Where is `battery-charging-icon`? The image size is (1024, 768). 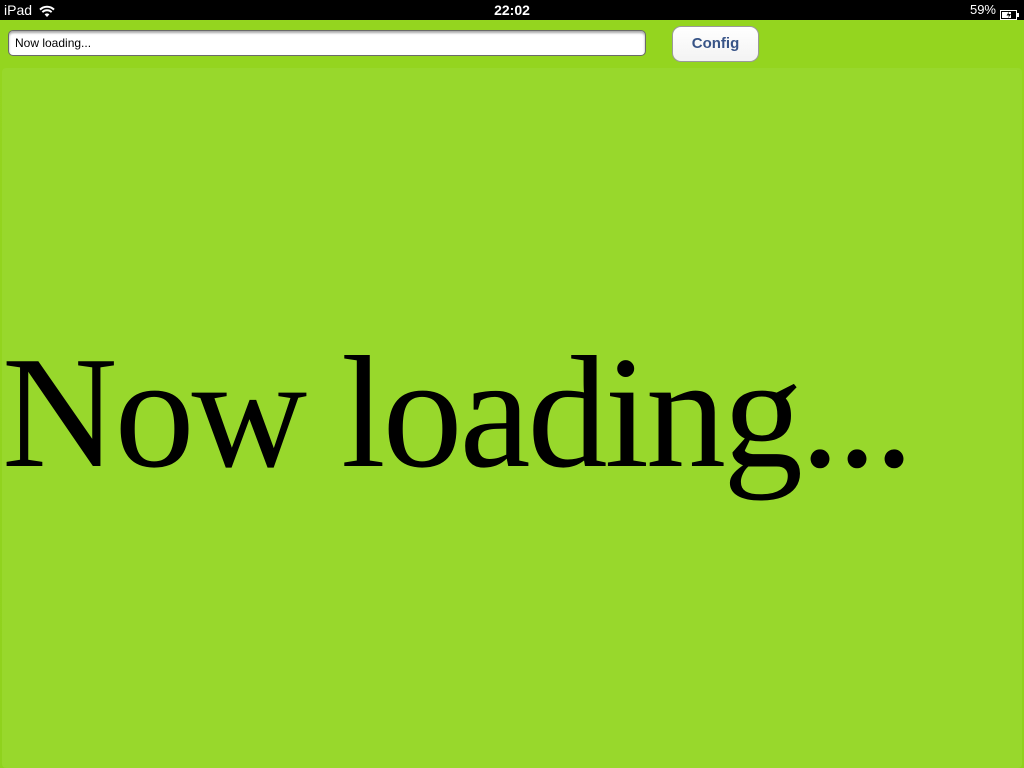
battery-charging-icon is located at coordinates (1010, 12).